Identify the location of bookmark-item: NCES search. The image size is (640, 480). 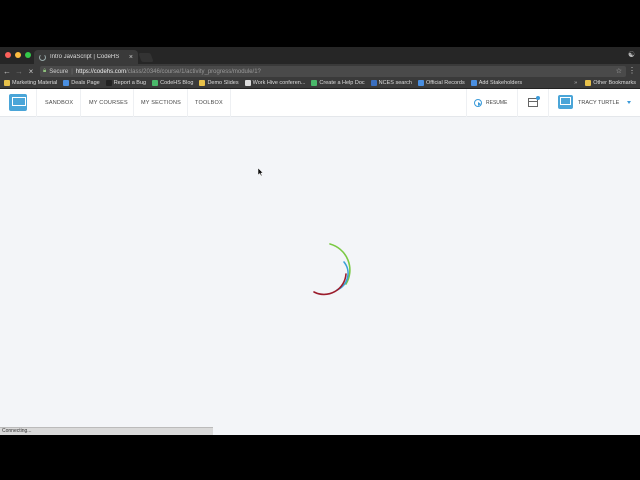
(391, 83).